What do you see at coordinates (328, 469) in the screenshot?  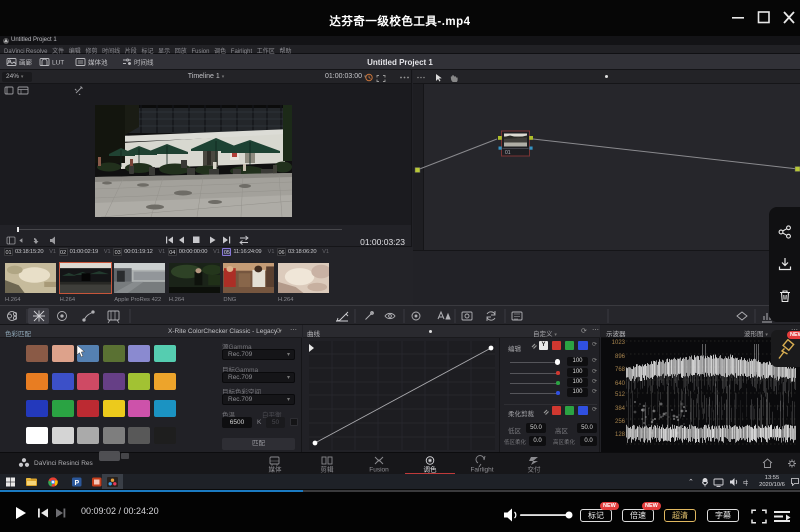 I see `svg-text: 剪辑` at bounding box center [328, 469].